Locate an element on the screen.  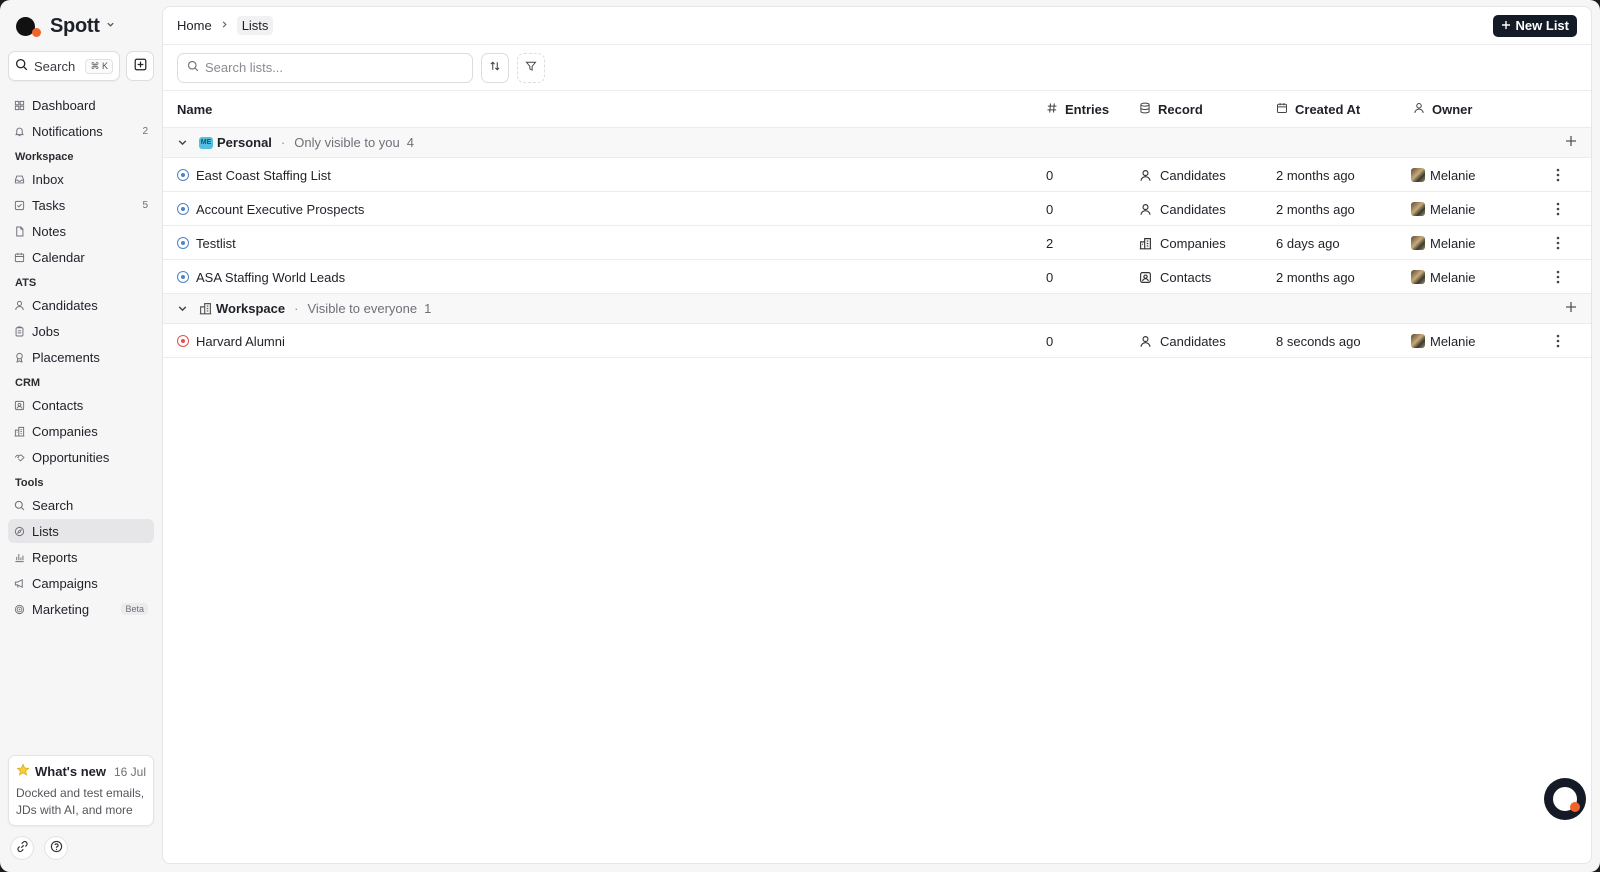
chevron-right-icon is located at coordinates (224, 26).